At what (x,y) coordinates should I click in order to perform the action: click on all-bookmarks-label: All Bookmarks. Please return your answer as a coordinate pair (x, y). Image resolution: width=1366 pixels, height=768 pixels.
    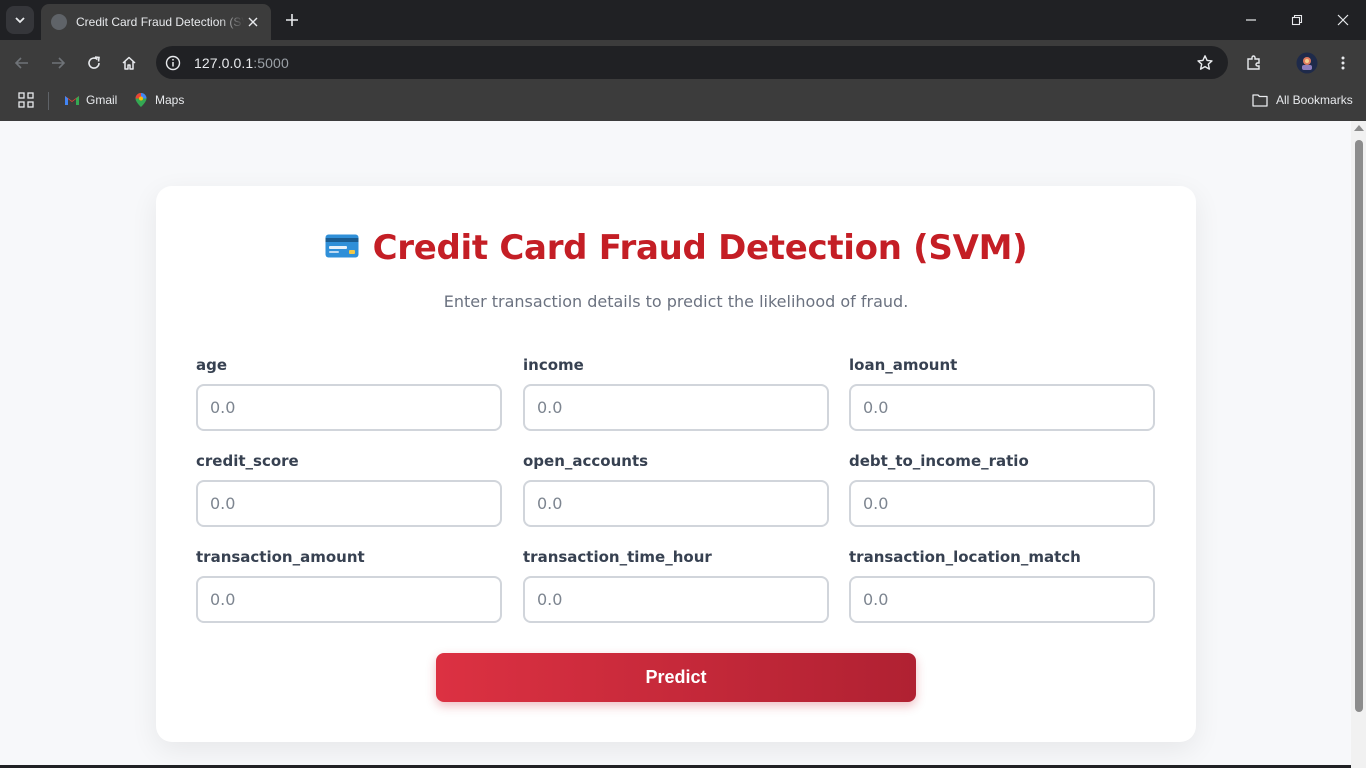
    Looking at the image, I should click on (1314, 100).